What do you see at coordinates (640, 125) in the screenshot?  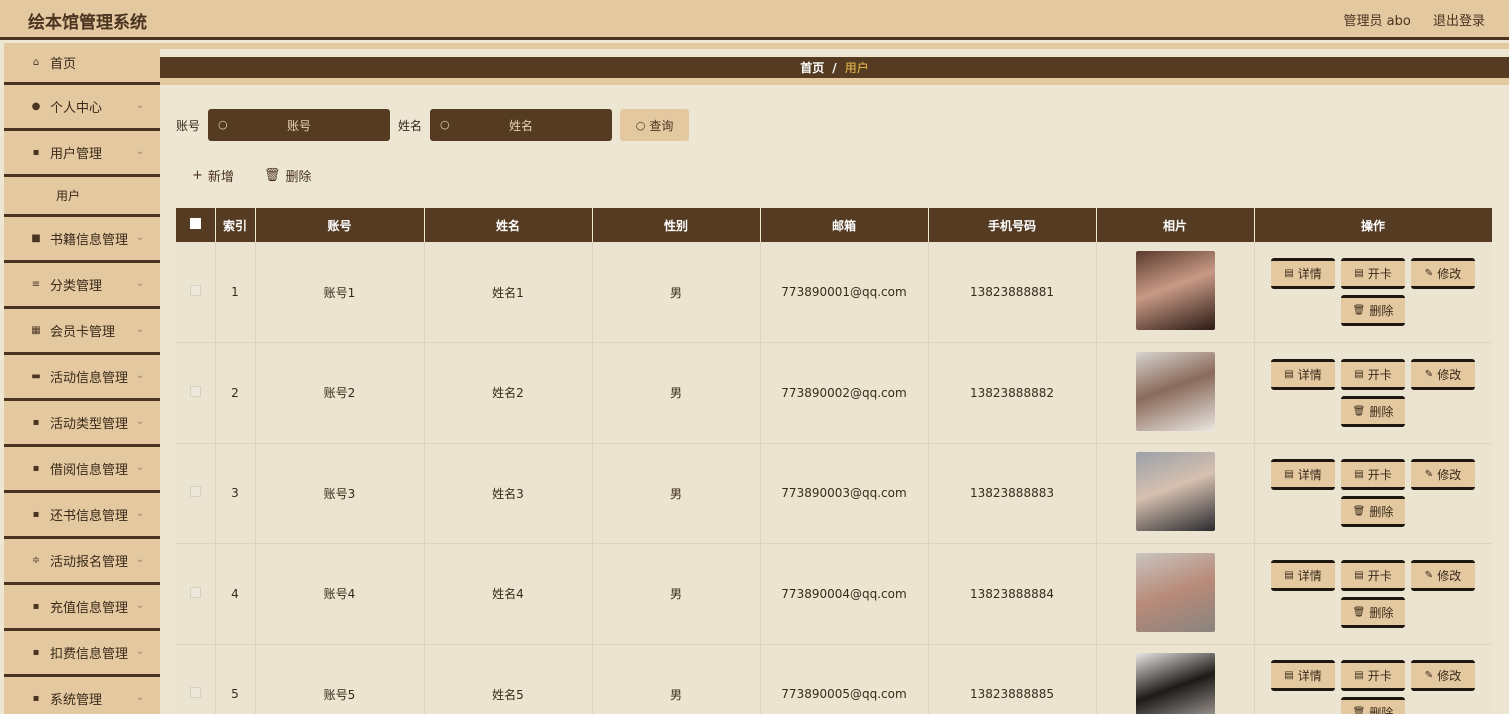 I see `search-icon: ○` at bounding box center [640, 125].